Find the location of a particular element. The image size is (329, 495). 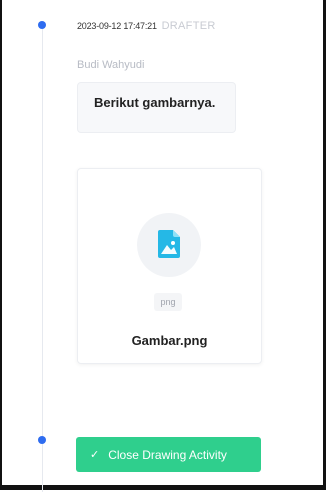

close-drawing-activity-button: ✓ Close Drawing Activity is located at coordinates (168, 454).